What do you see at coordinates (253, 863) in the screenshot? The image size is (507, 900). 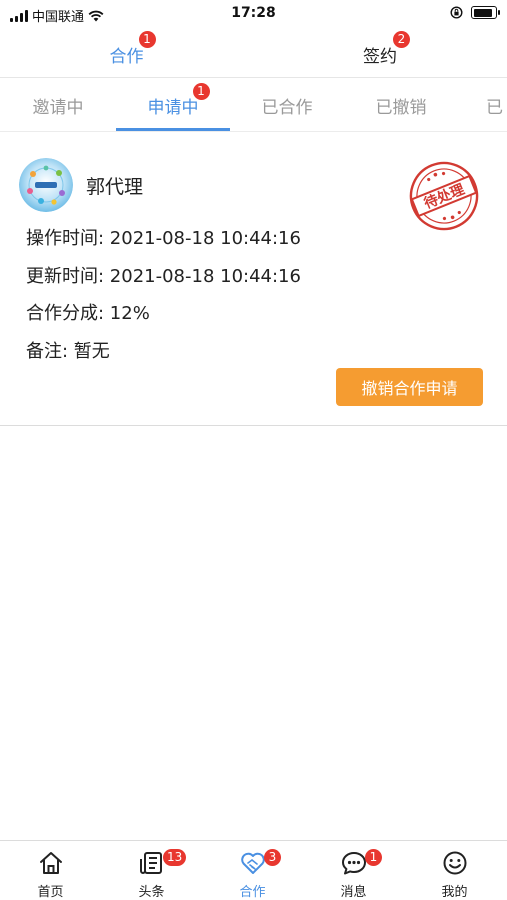 I see `handshake-heart-icon` at bounding box center [253, 863].